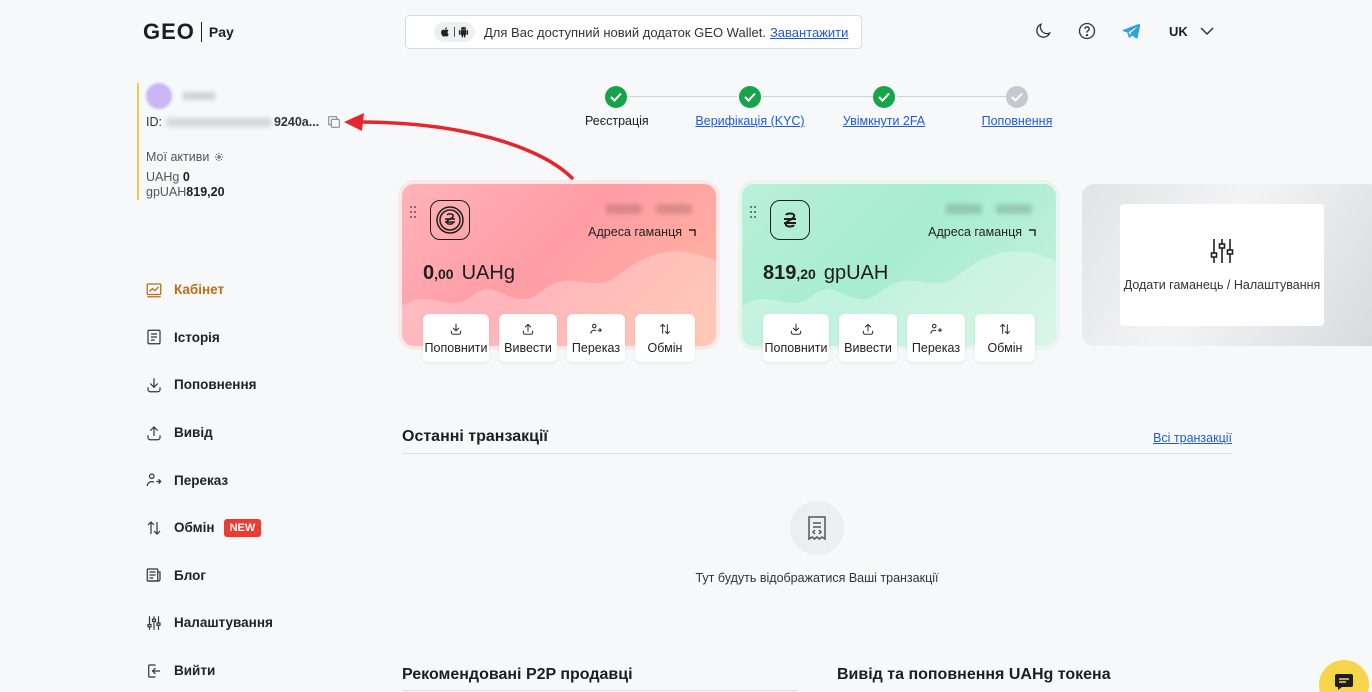  What do you see at coordinates (242, 527) in the screenshot?
I see `new-badge: NEW` at bounding box center [242, 527].